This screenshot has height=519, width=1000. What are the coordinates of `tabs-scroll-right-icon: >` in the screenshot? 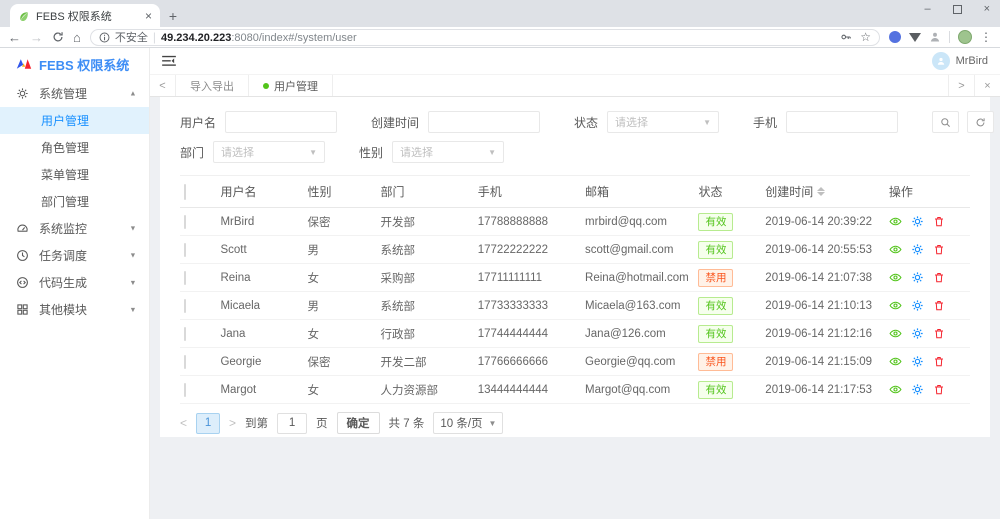 It's located at (961, 85).